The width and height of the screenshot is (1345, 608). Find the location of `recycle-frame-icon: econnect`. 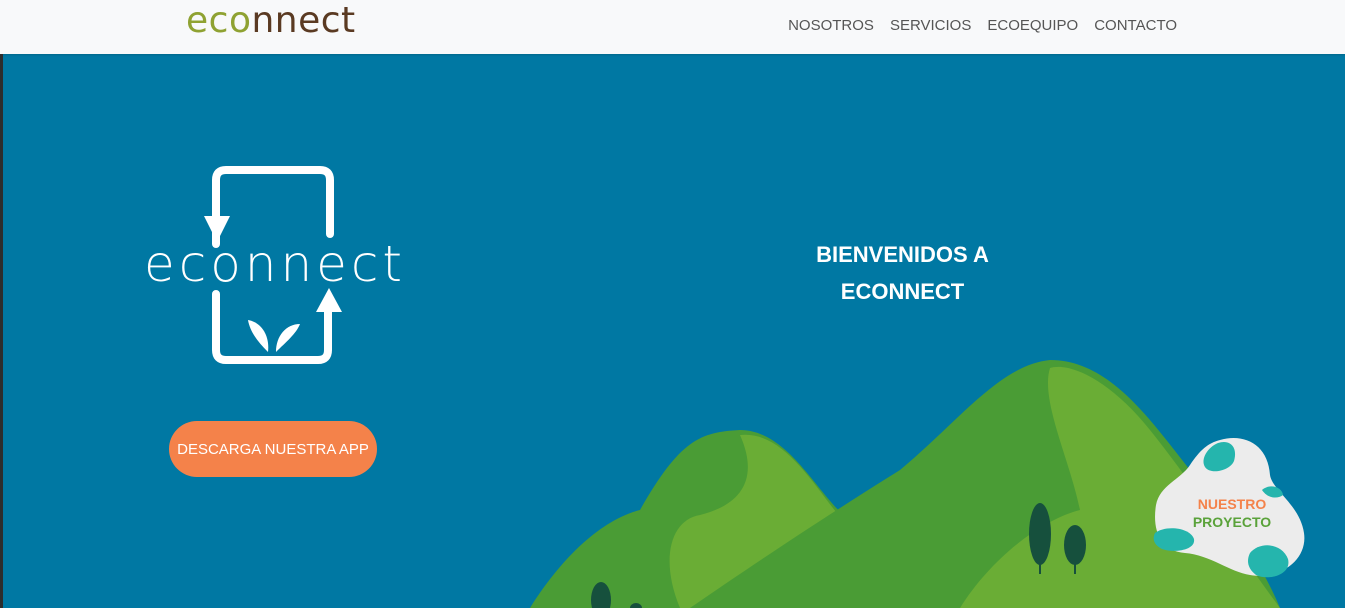

recycle-frame-icon: econnect is located at coordinates (275, 265).